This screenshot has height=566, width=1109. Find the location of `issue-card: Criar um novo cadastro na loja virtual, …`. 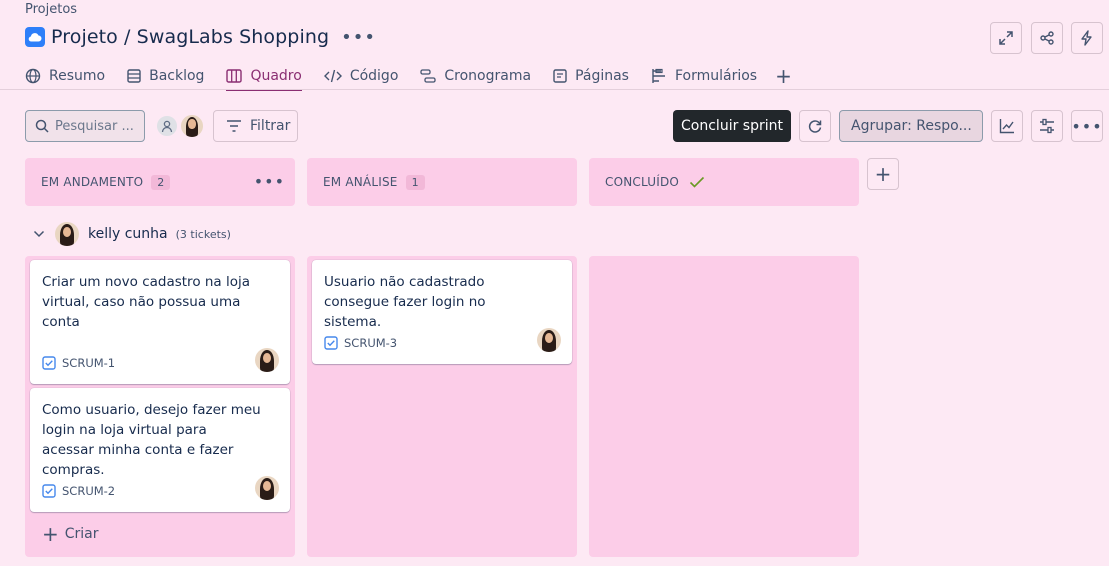

issue-card: Criar um novo cadastro na loja virtual, … is located at coordinates (160, 322).